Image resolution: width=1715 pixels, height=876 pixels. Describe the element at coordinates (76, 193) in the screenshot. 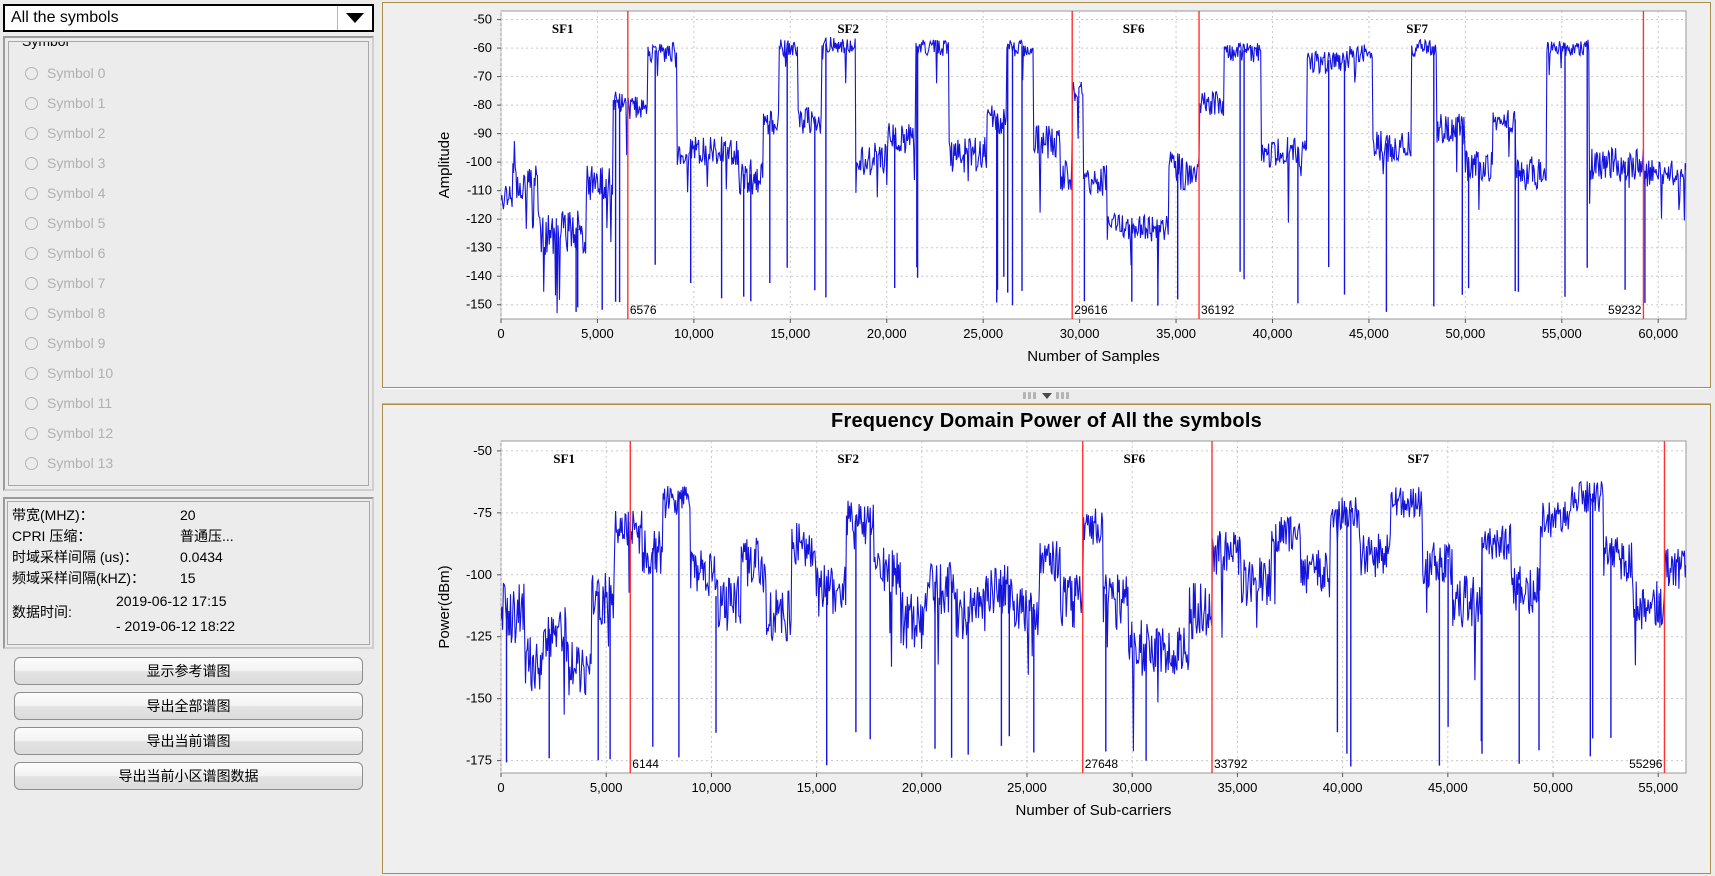

I see `symbol-radio-label: Symbol 4` at that location.